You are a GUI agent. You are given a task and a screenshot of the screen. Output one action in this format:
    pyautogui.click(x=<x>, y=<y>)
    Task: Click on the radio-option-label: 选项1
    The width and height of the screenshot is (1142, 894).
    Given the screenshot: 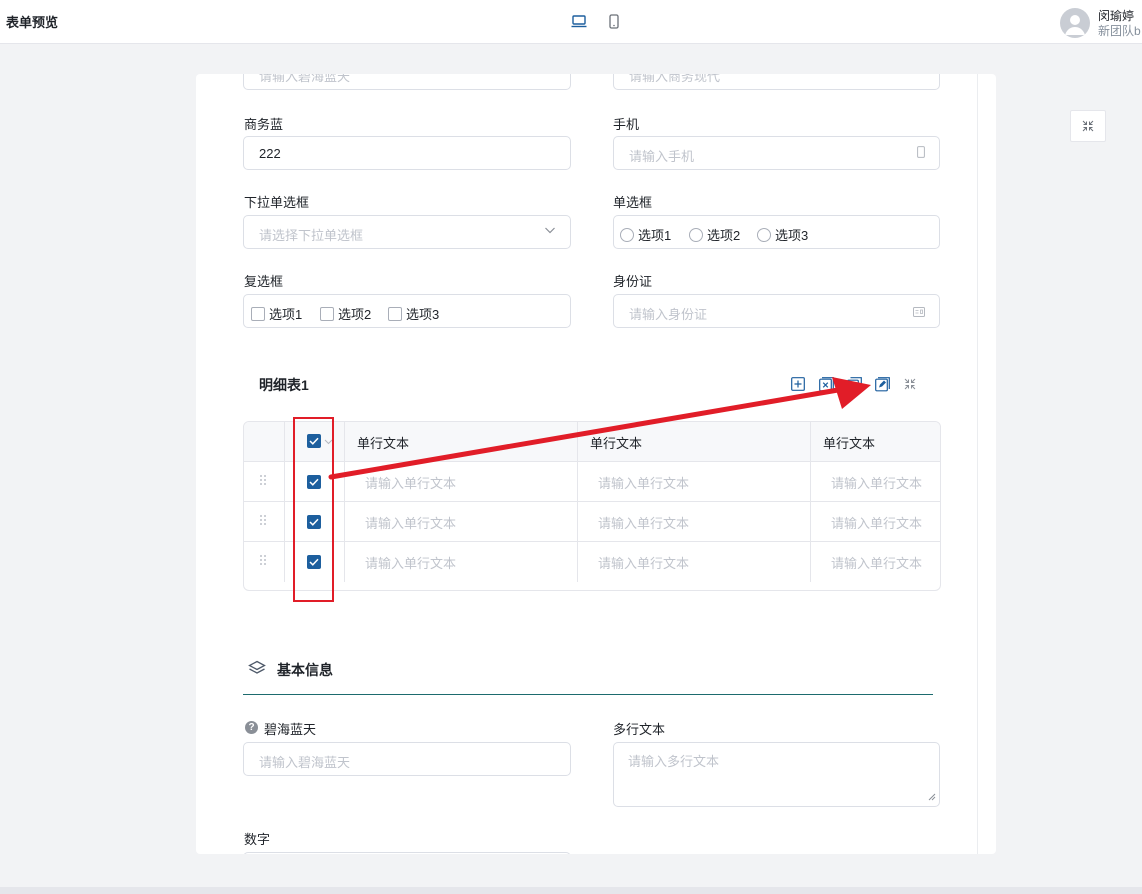 What is the action you would take?
    pyautogui.click(x=655, y=235)
    